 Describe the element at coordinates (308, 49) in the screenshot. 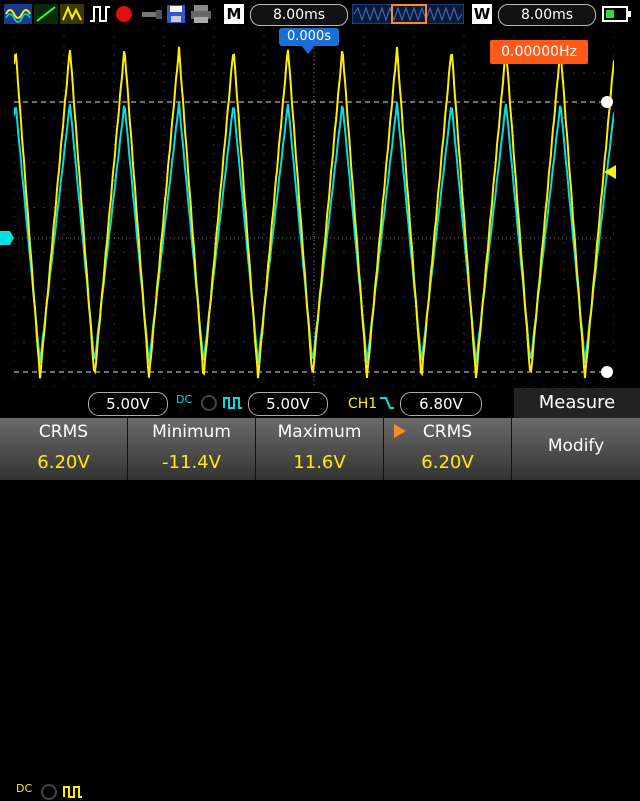

I see `trigger-position-marker` at that location.